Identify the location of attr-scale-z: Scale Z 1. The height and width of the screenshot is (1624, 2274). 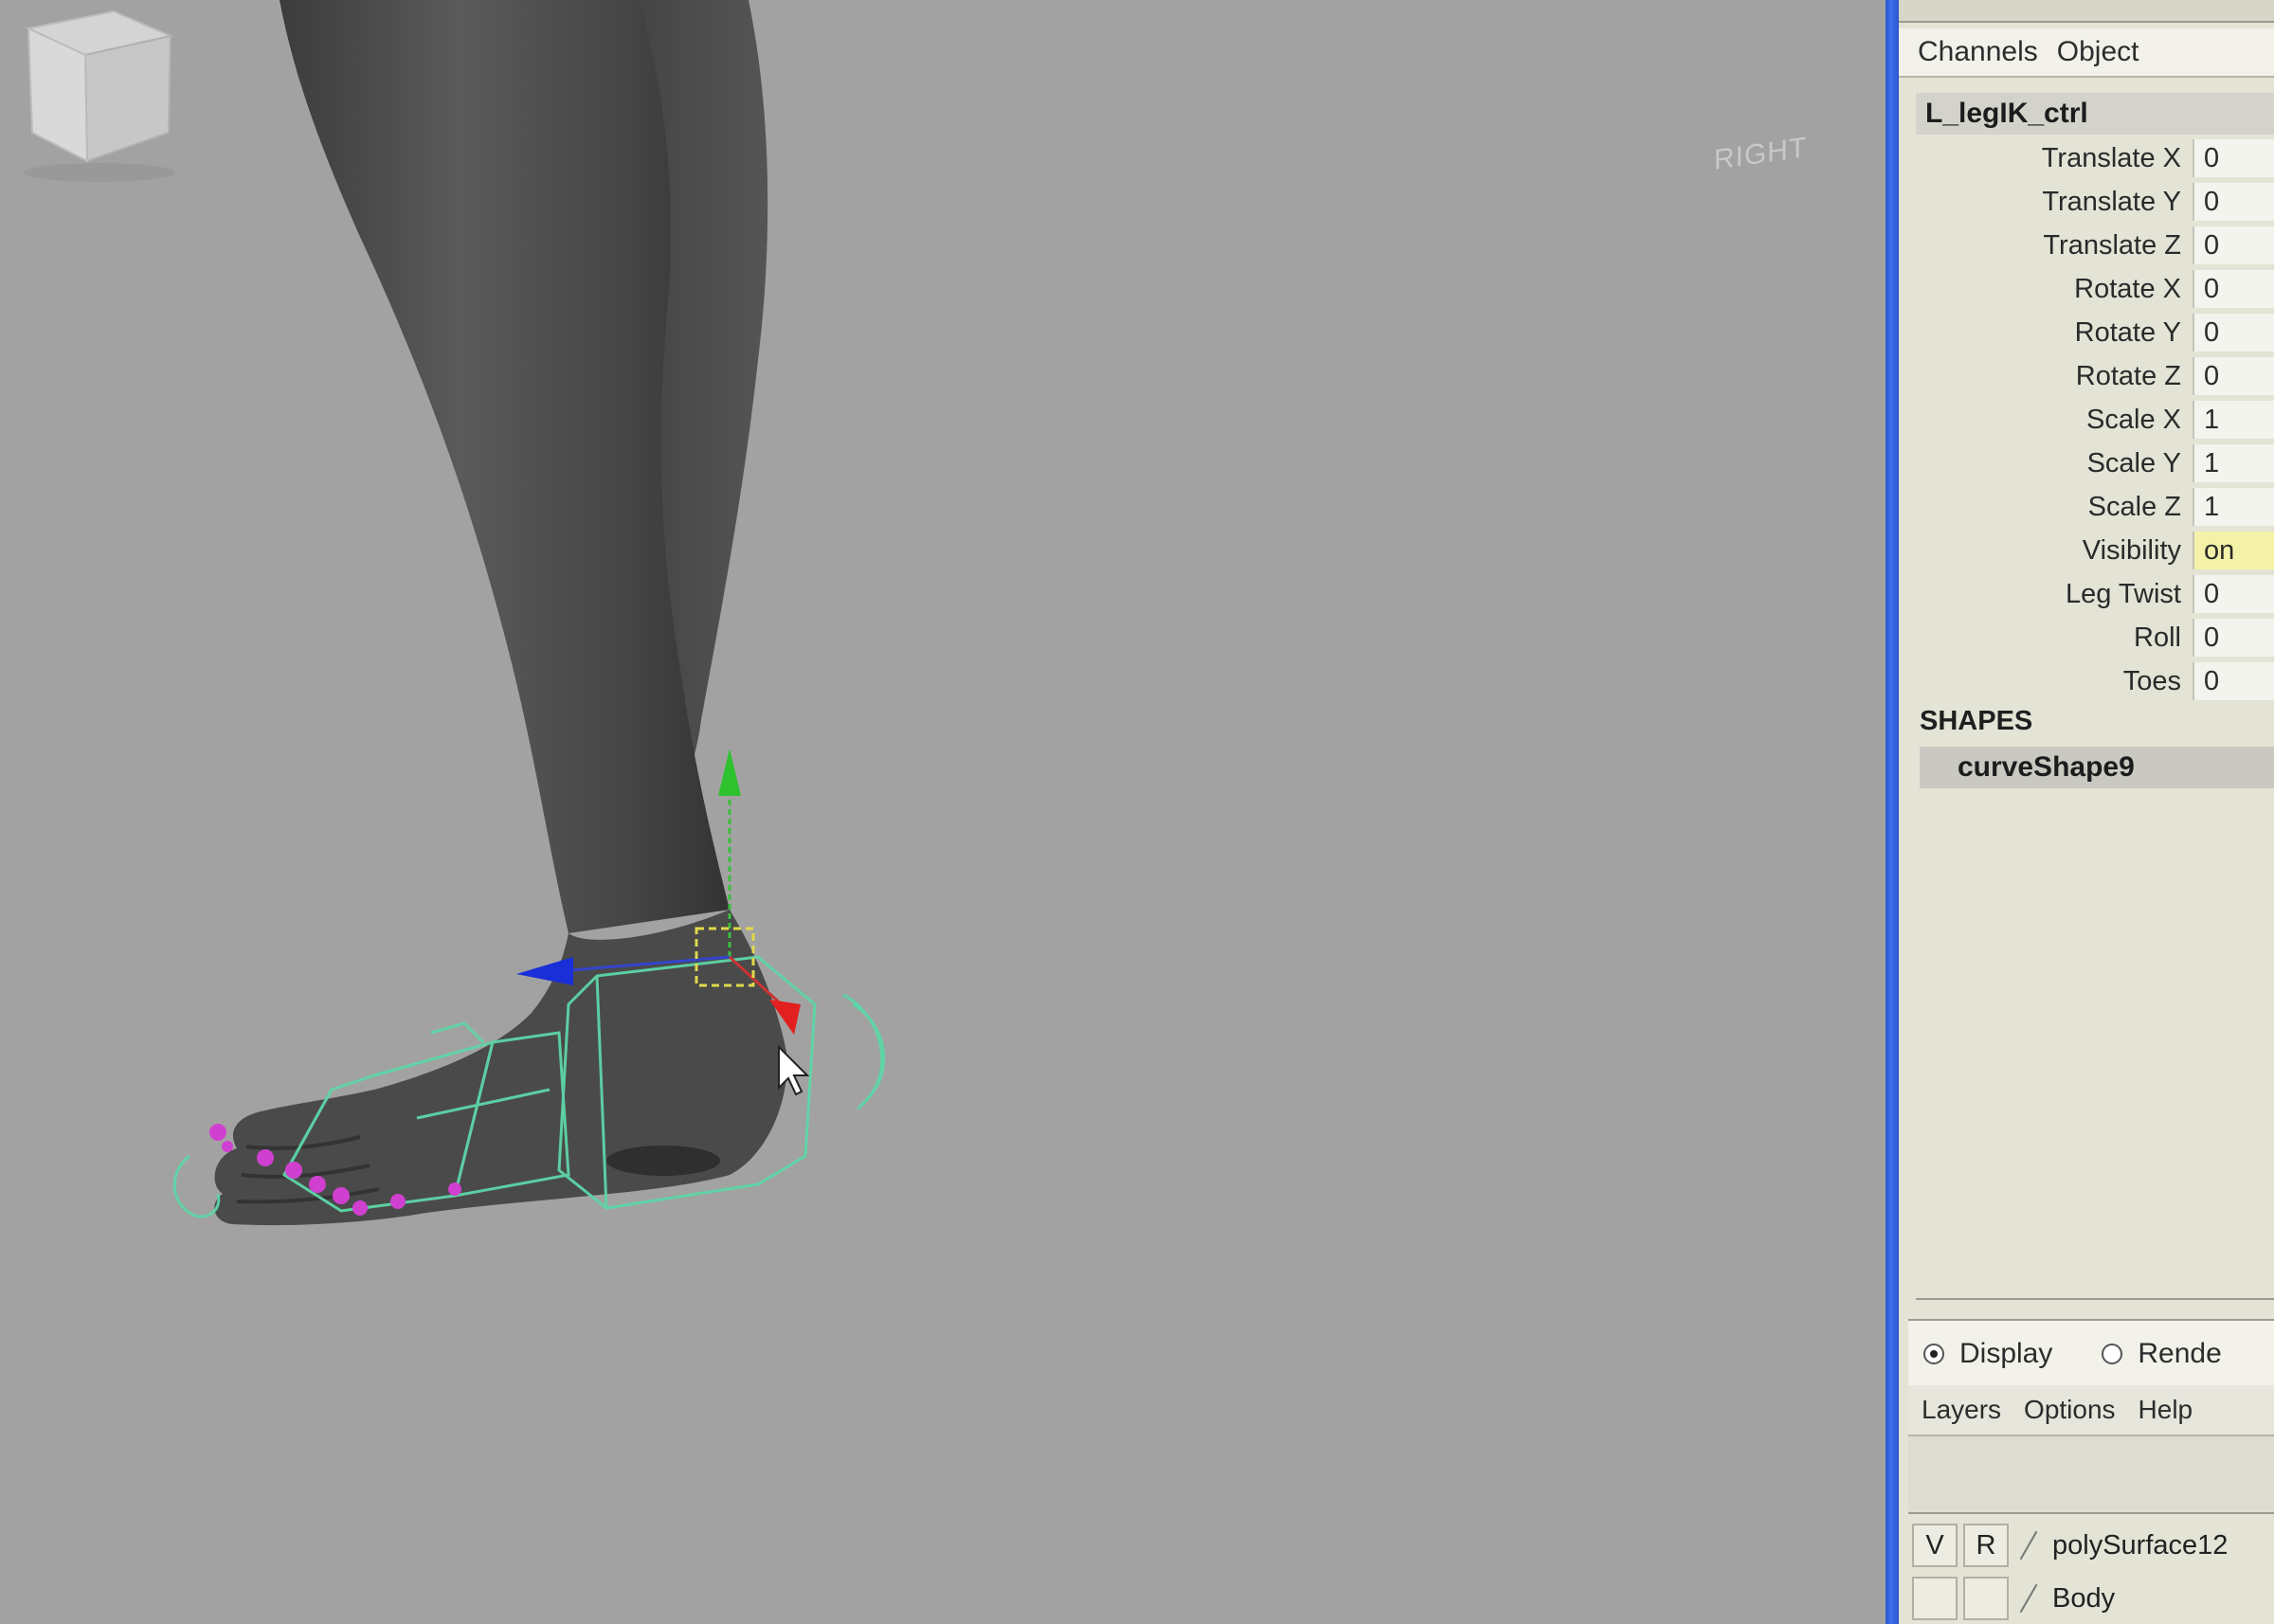
(2095, 507).